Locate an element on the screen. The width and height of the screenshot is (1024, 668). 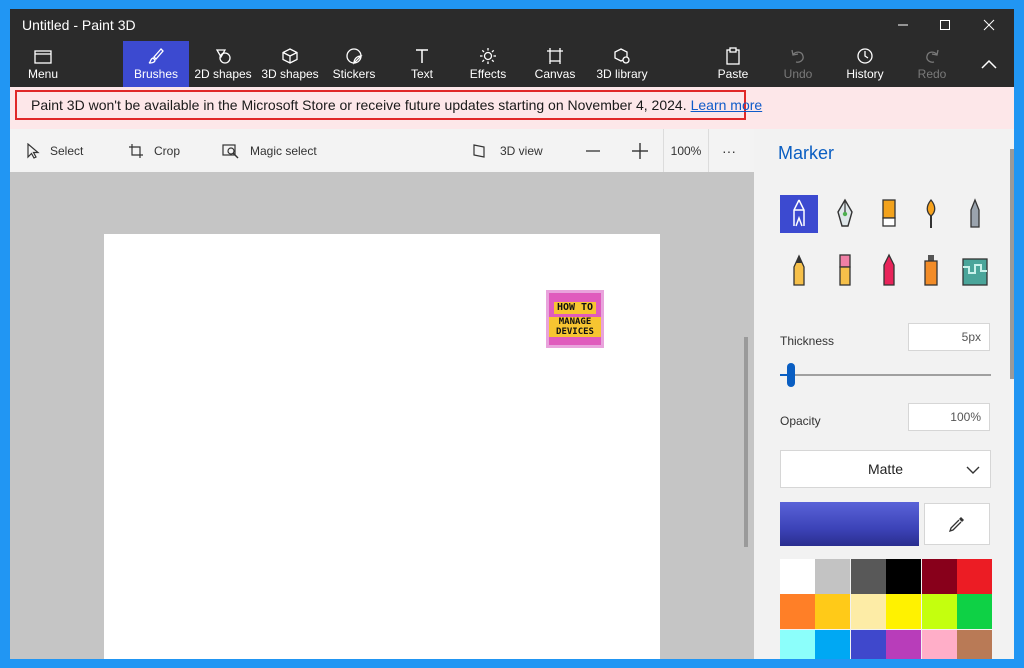
close-icon is located at coordinates (989, 25).